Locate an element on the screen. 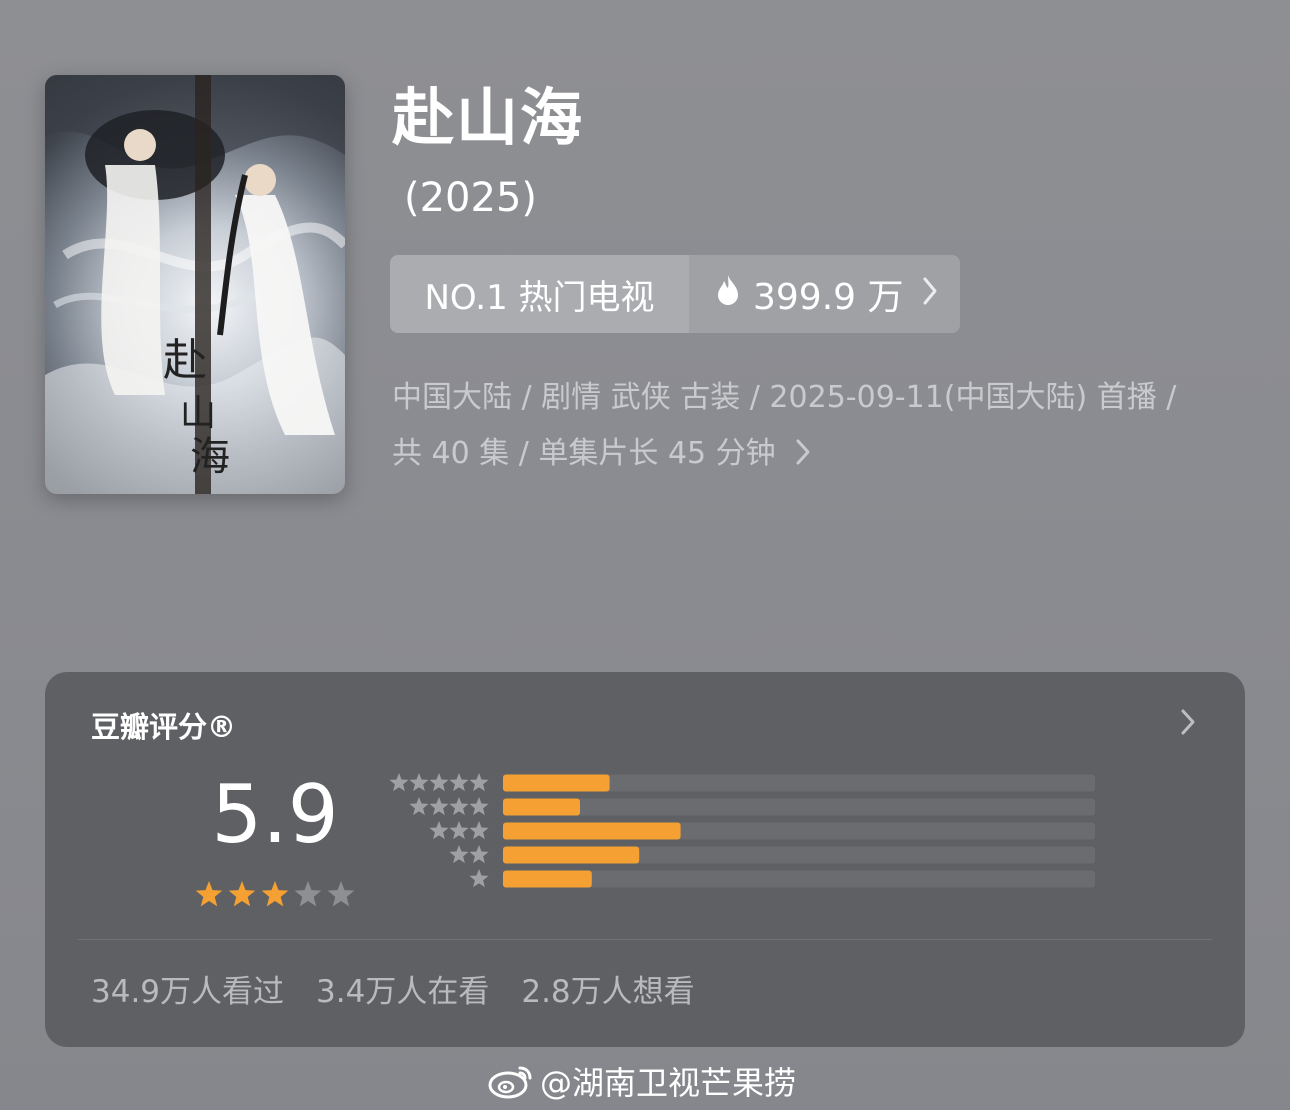 The image size is (1290, 1110). distribution-bar-5-star is located at coordinates (556, 783).